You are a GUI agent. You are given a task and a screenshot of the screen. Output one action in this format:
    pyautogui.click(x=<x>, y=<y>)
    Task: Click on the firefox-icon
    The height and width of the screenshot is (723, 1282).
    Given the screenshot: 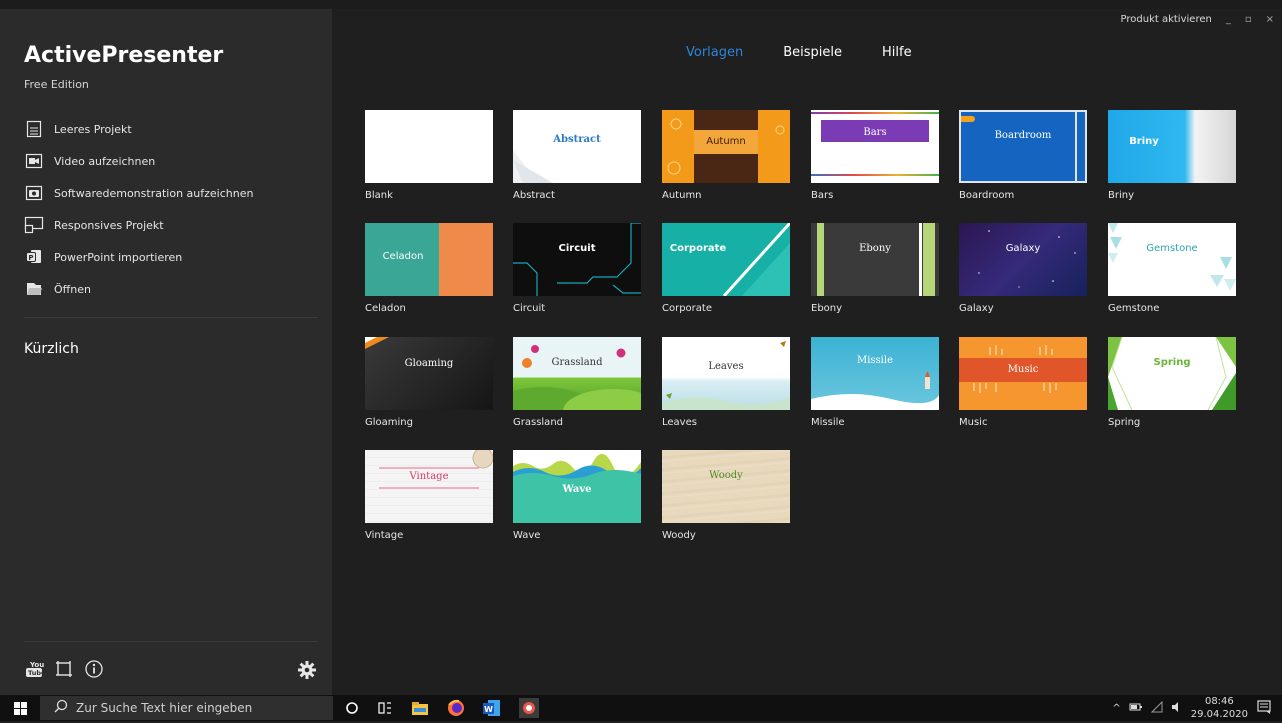 What is the action you would take?
    pyautogui.click(x=456, y=710)
    